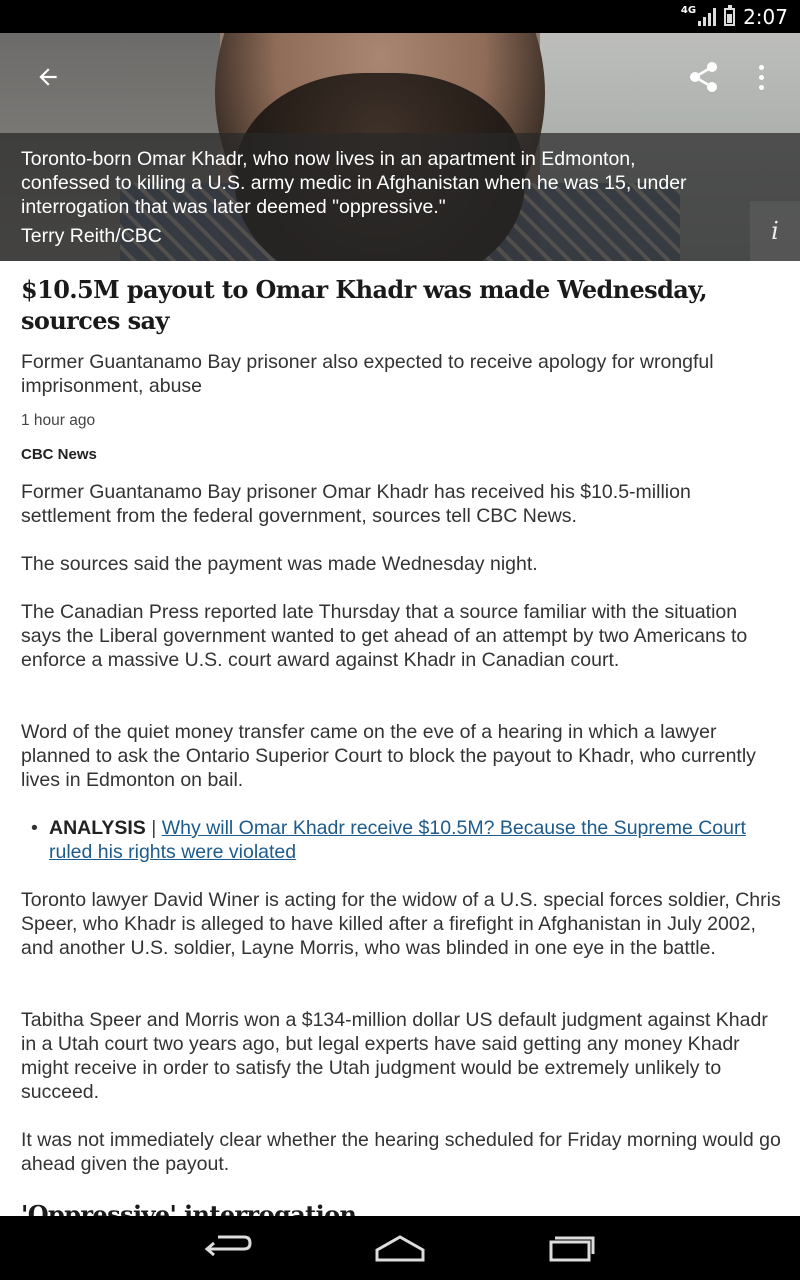 This screenshot has width=800, height=1280. What do you see at coordinates (707, 16) in the screenshot?
I see `signal-icon` at bounding box center [707, 16].